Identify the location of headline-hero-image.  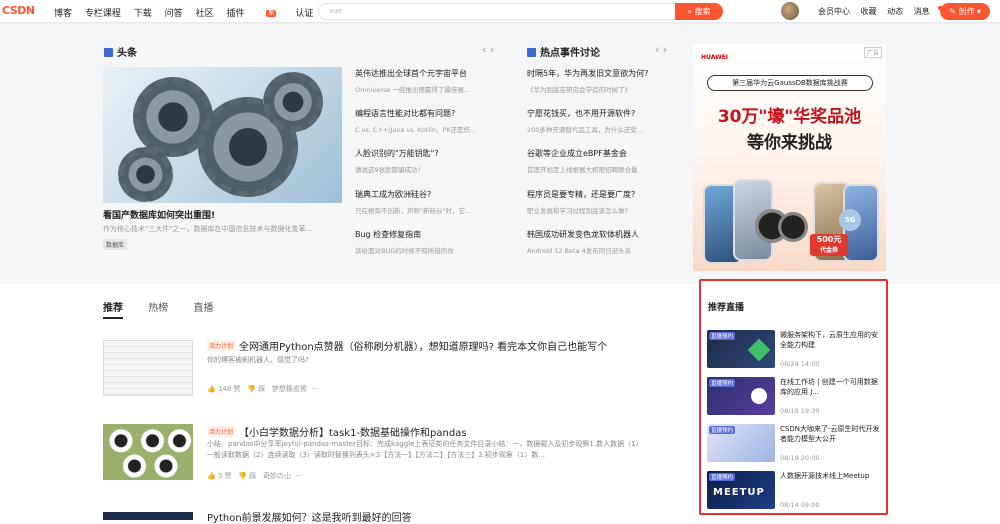
(222, 135).